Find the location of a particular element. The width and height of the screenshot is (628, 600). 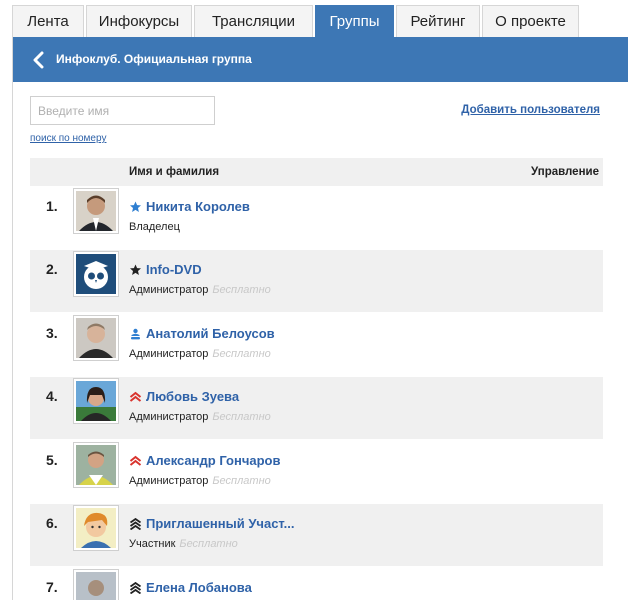

tab-rating: Рейтинг is located at coordinates (438, 21).